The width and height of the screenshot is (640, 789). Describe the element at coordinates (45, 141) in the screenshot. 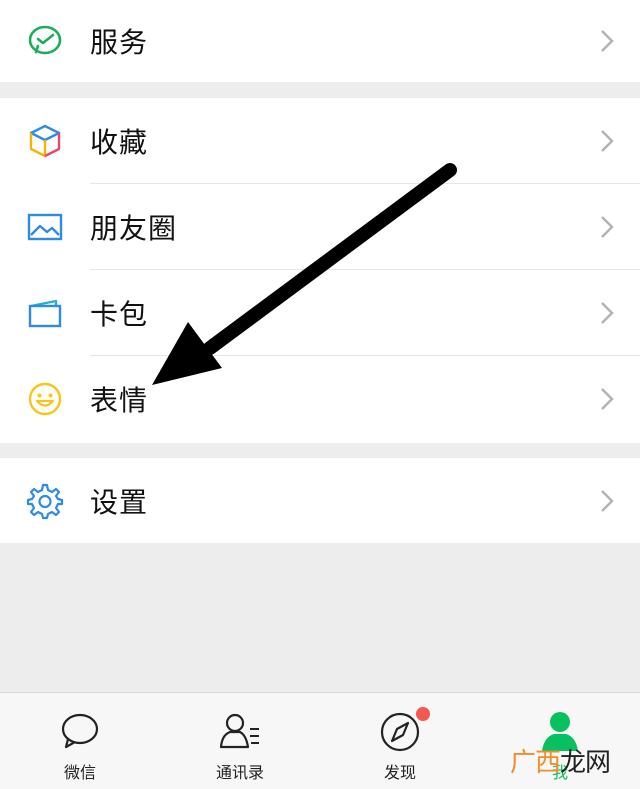

I see `cube-icon` at that location.